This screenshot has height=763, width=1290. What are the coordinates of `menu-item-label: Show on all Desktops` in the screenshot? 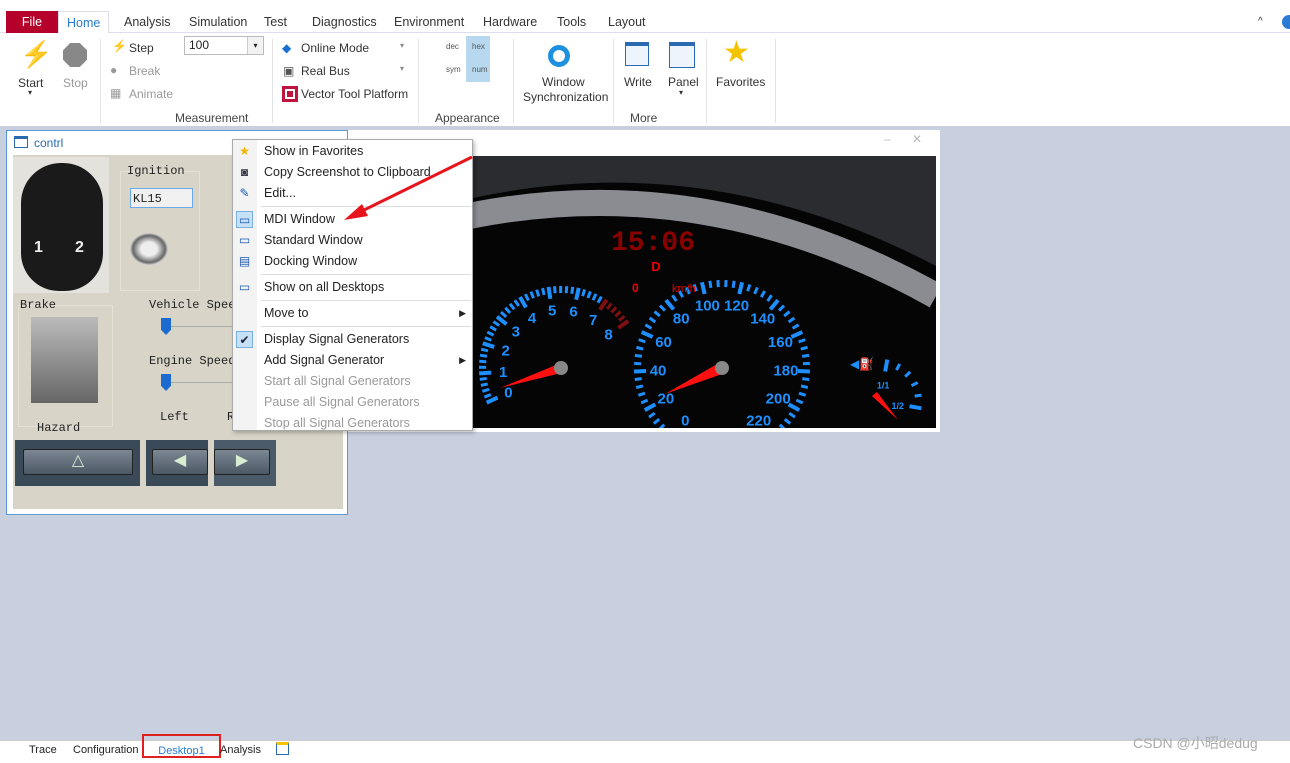 It's located at (324, 287).